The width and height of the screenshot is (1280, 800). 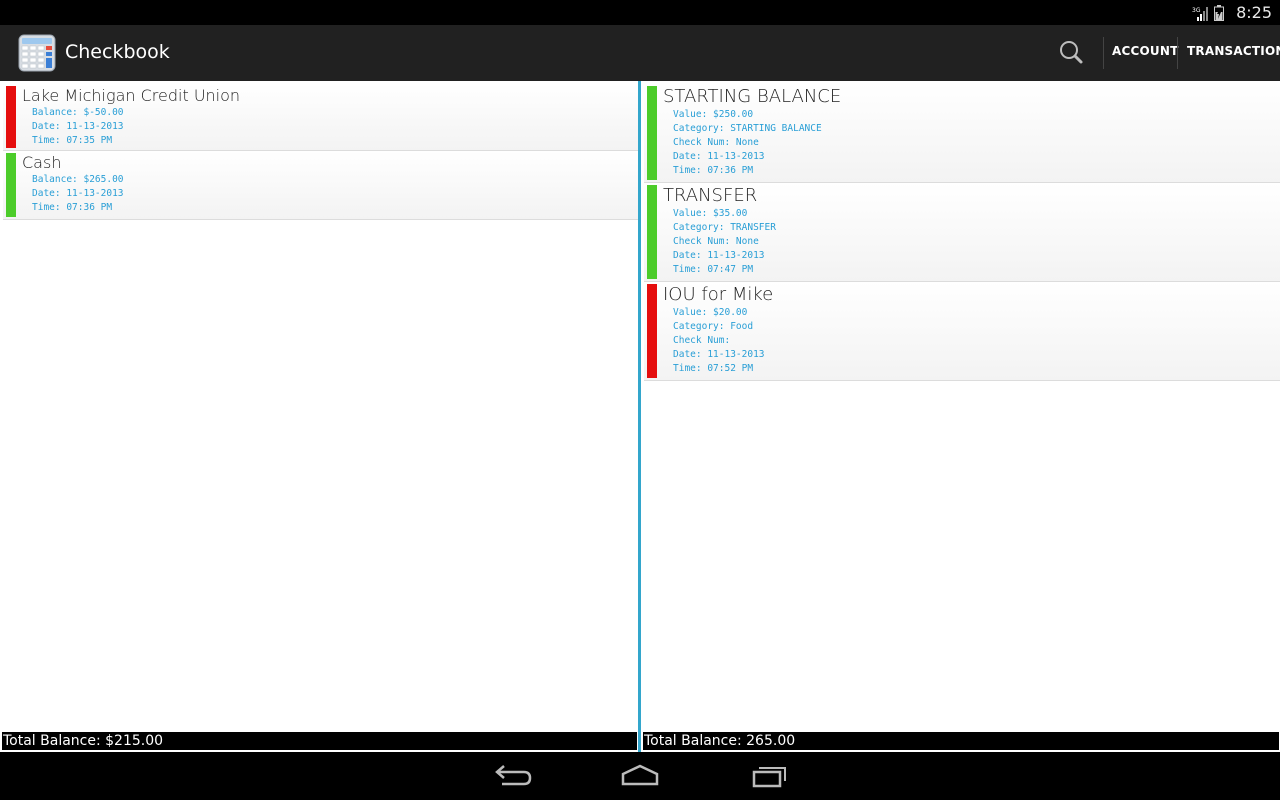 I want to click on accounts-total-balance: Total Balance: $215.00, so click(x=319, y=741).